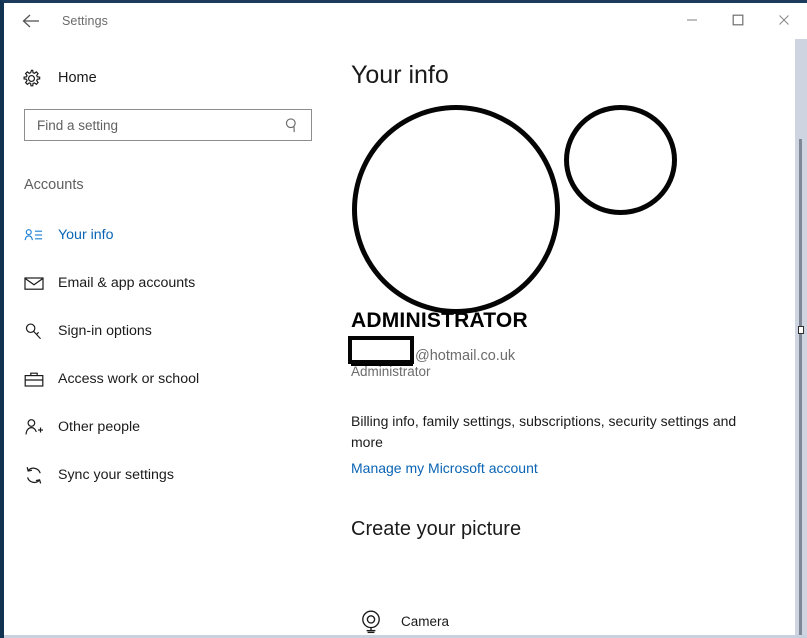 This screenshot has height=638, width=807. What do you see at coordinates (116, 475) in the screenshot?
I see `sidebar-item-label: Sync your settings` at bounding box center [116, 475].